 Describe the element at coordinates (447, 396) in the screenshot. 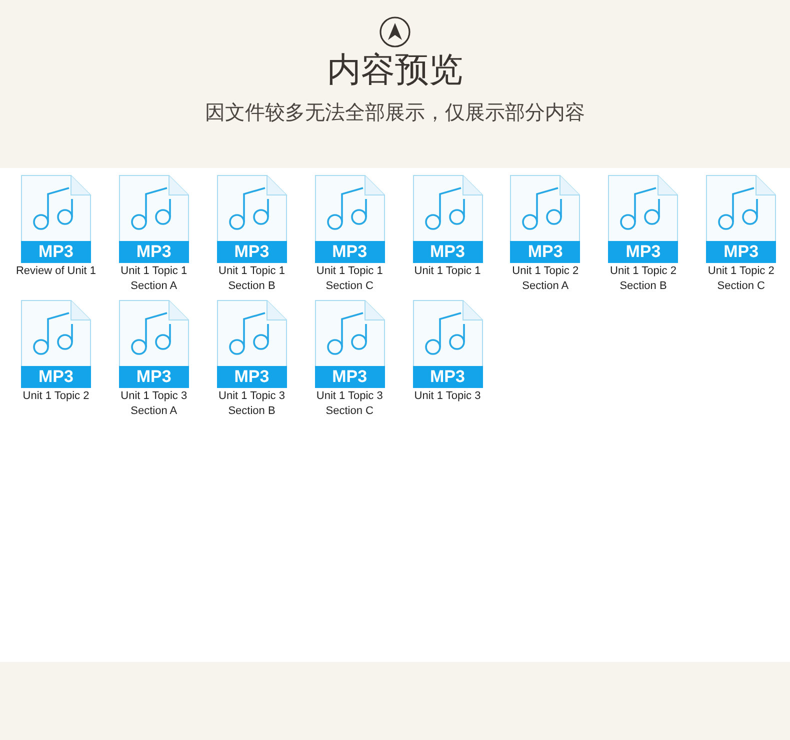

I see `file-name: Unit 1 Topic 3` at that location.